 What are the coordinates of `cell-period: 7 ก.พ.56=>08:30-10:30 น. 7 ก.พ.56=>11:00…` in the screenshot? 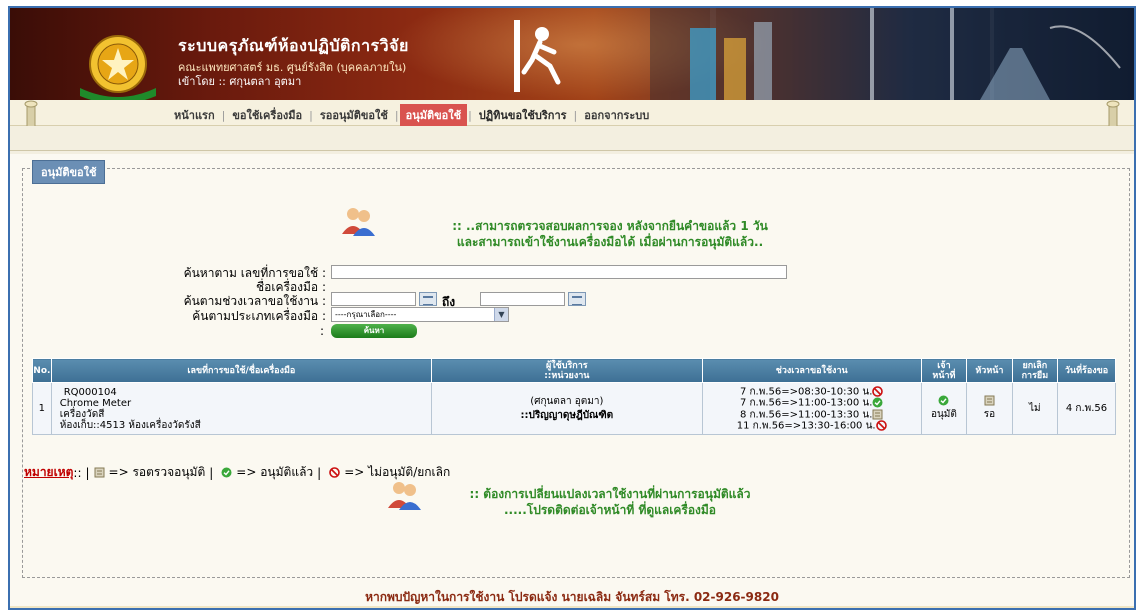 It's located at (811, 408).